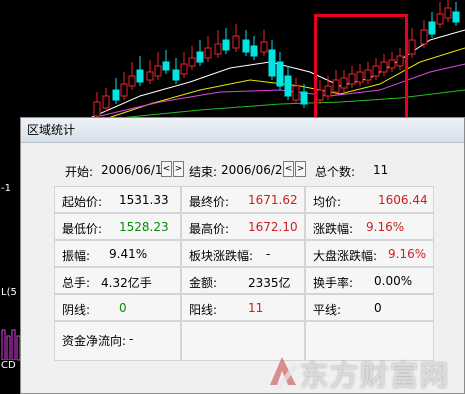 This screenshot has height=394, width=465. I want to click on end-next-button: >, so click(300, 169).